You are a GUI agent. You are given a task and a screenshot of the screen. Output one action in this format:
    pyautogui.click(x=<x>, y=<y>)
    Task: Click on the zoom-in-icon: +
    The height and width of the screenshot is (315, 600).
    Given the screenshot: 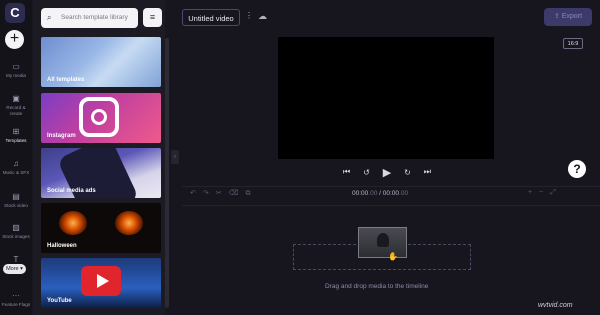 What is the action you would take?
    pyautogui.click(x=533, y=192)
    